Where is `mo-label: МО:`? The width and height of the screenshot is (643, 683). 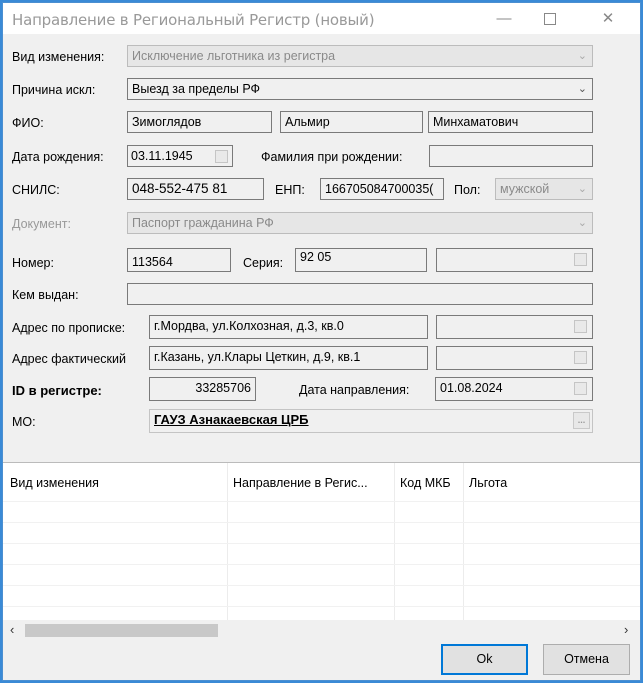
mo-label: МО: is located at coordinates (24, 422).